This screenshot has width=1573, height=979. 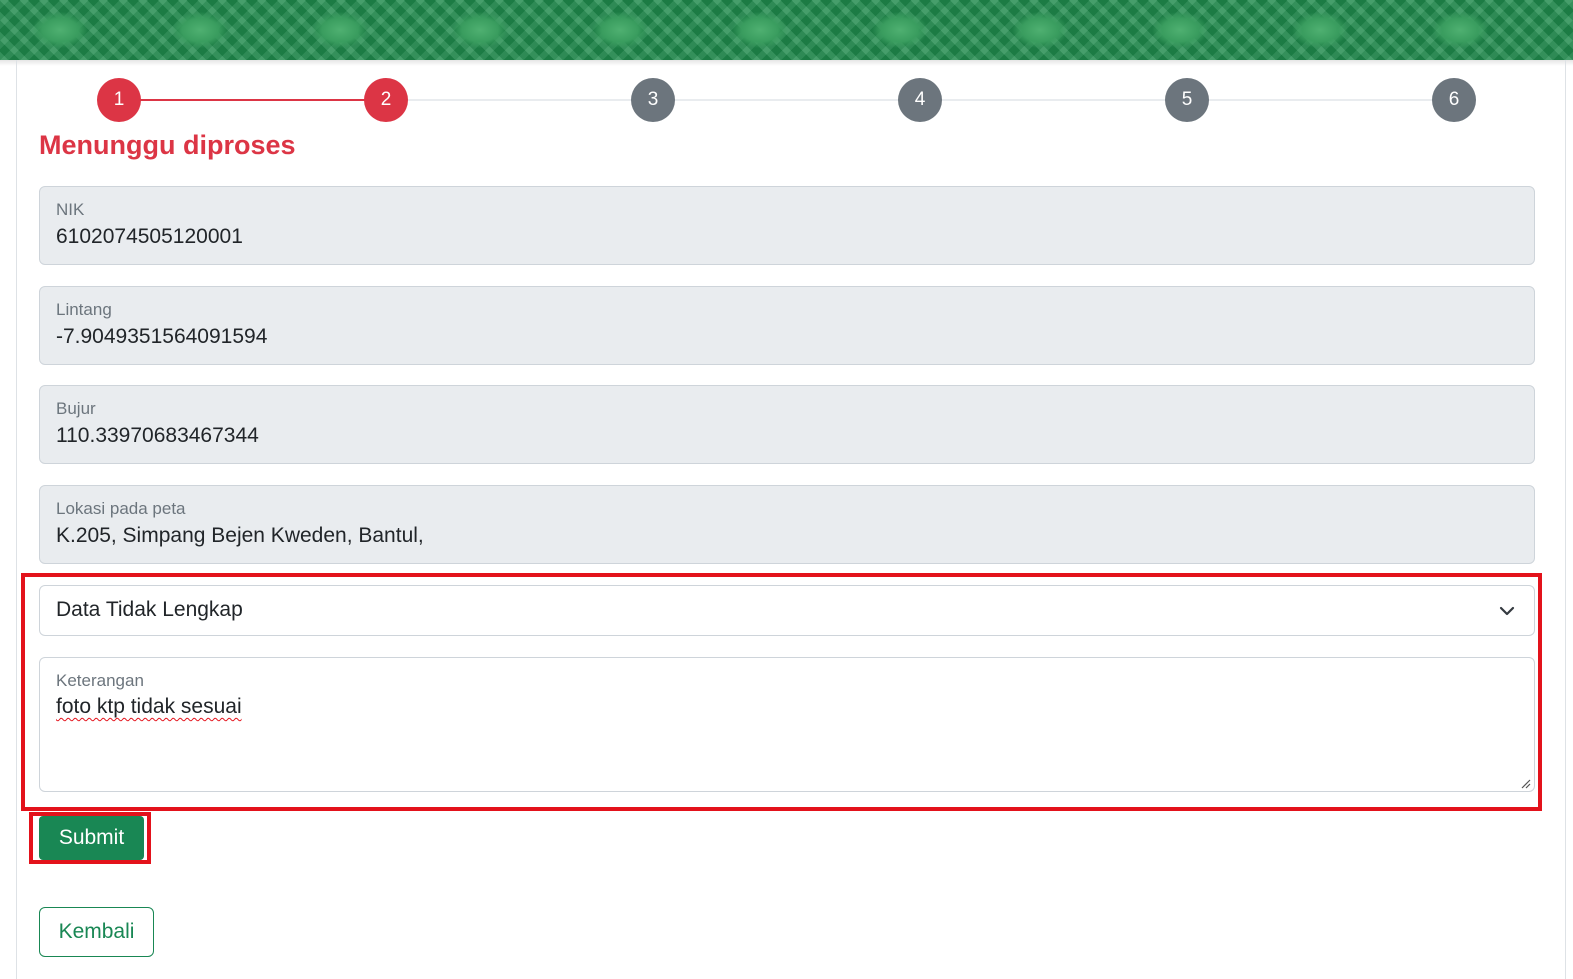 What do you see at coordinates (653, 100) in the screenshot?
I see `step-3: 3` at bounding box center [653, 100].